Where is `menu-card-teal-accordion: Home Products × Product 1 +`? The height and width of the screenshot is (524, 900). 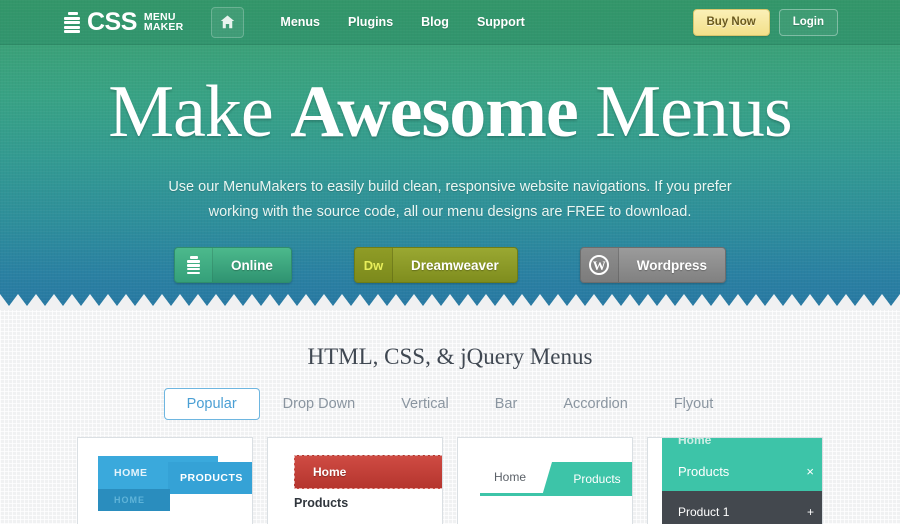
menu-card-teal-accordion: Home Products × Product 1 + is located at coordinates (735, 480).